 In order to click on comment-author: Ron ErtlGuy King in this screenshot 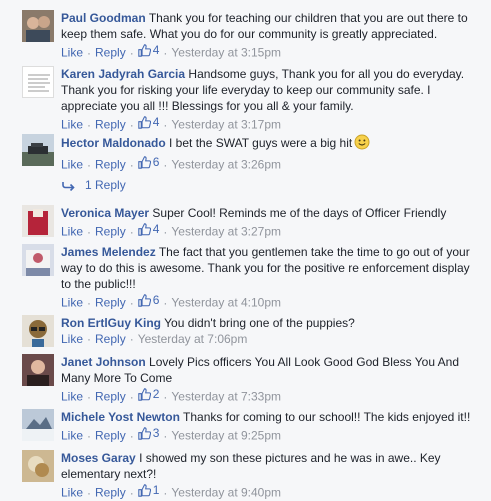, I will do `click(111, 323)`.